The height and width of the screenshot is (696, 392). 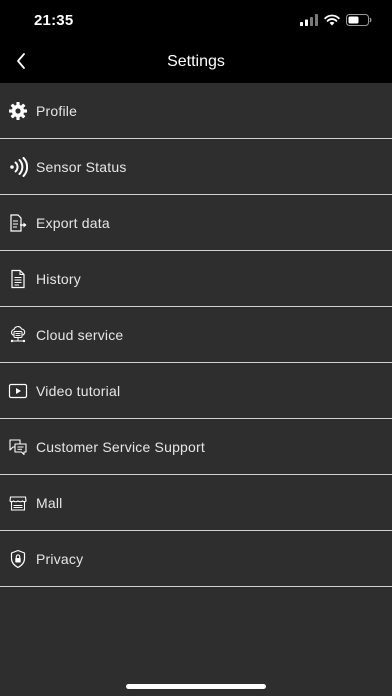 I want to click on menu-item-cloud-service: Cloud service, so click(x=196, y=335).